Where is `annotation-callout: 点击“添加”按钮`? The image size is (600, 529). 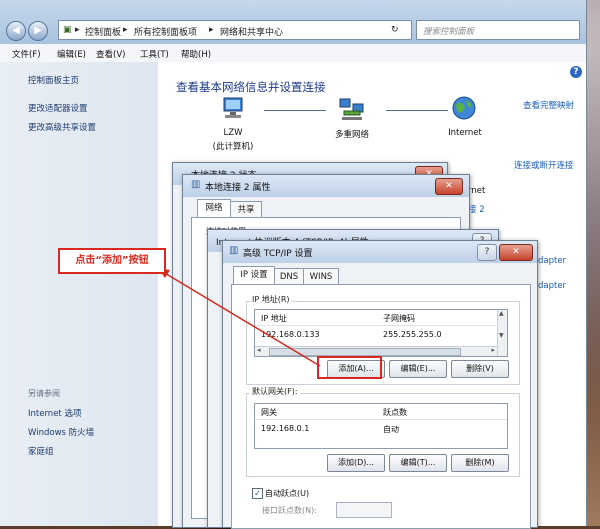
annotation-callout: 点击“添加”按钮 is located at coordinates (112, 261).